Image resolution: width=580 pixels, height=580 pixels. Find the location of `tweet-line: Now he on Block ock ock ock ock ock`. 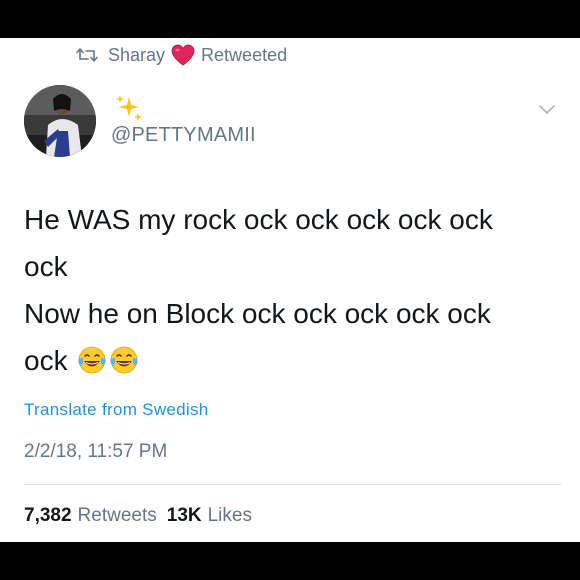

tweet-line: Now he on Block ock ock ock ock ock is located at coordinates (257, 313).